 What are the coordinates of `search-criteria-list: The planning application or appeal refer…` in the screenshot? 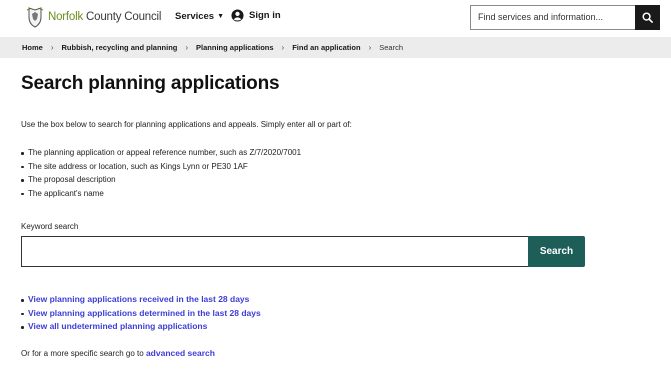 It's located at (161, 173).